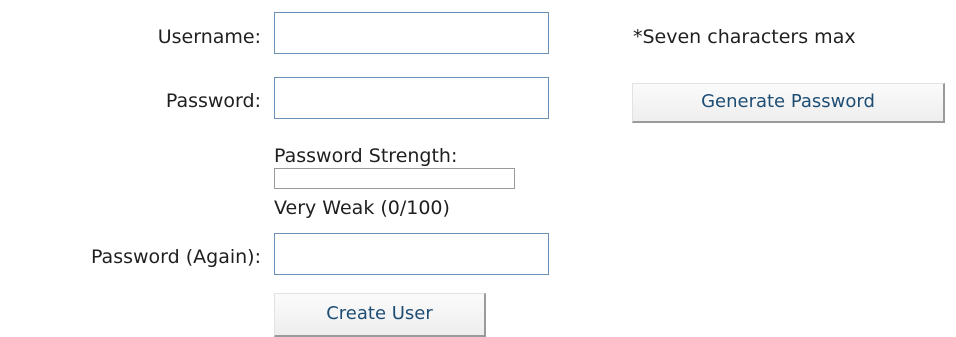 The image size is (956, 337). What do you see at coordinates (362, 208) in the screenshot?
I see `password-strength-status: Very Weak (0/100)` at bounding box center [362, 208].